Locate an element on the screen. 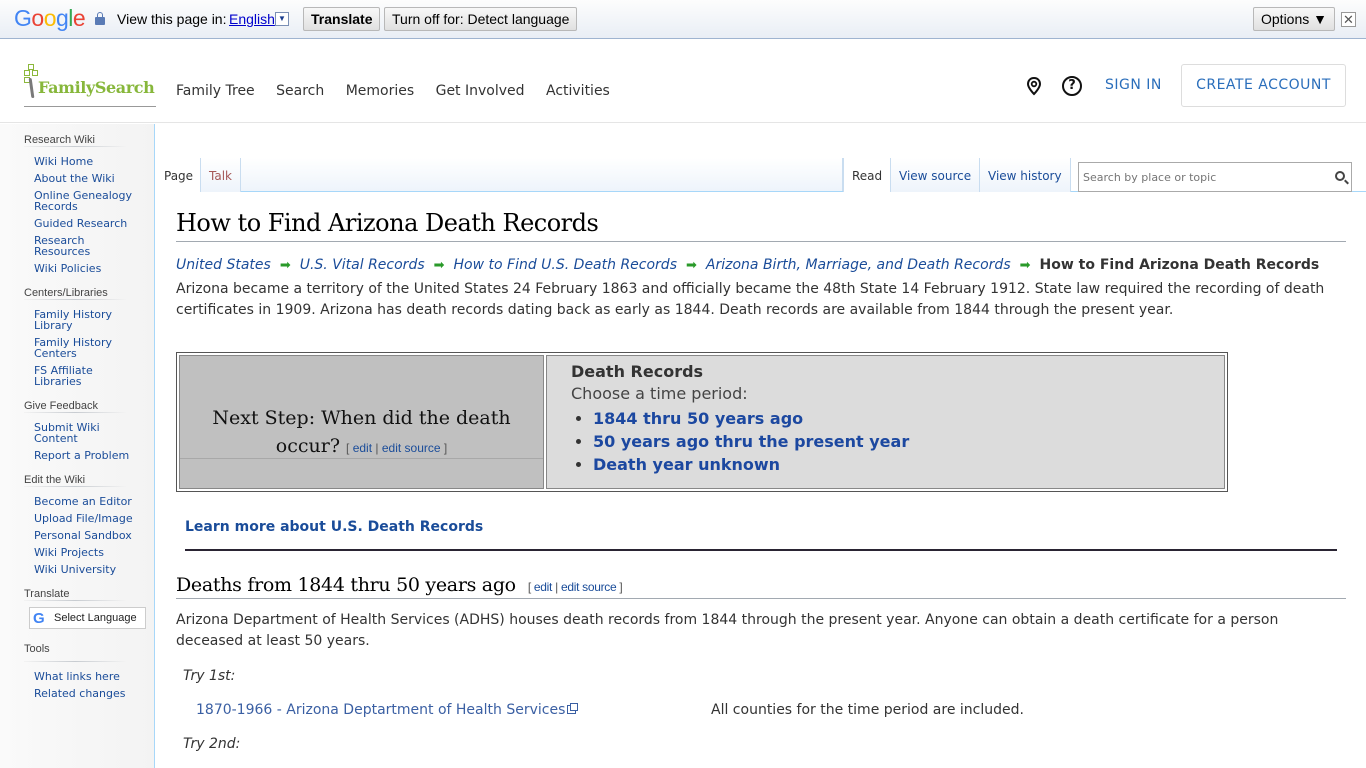  create-account-button: CREATE ACCOUNT is located at coordinates (1263, 85).